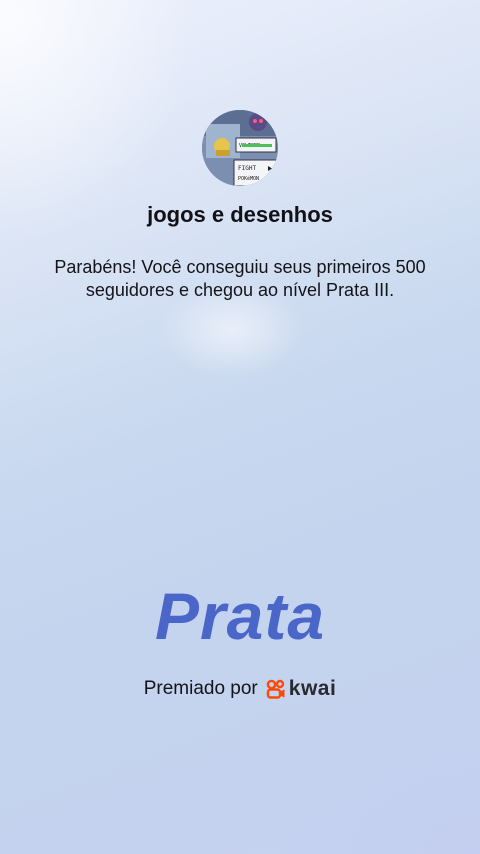 Image resolution: width=480 pixels, height=854 pixels. Describe the element at coordinates (240, 616) in the screenshot. I see `level-title: Prata` at that location.